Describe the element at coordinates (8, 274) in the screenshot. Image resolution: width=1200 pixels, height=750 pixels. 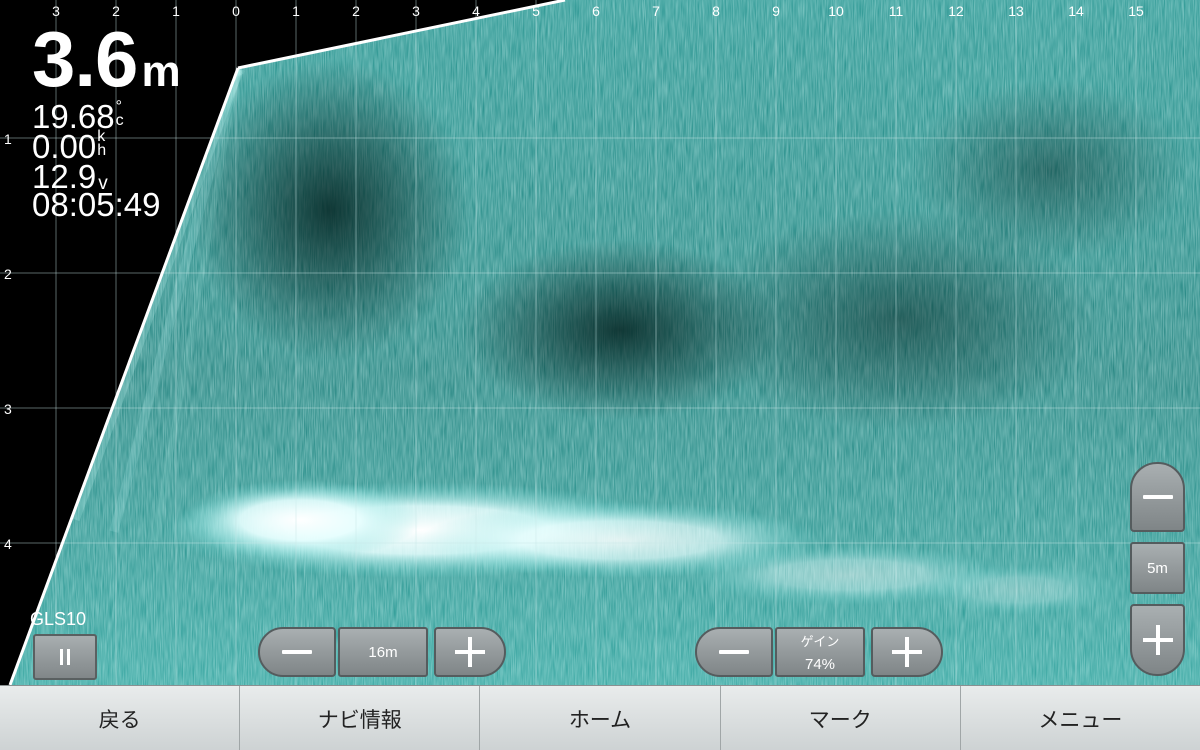
I see `y-tick-label: 2` at that location.